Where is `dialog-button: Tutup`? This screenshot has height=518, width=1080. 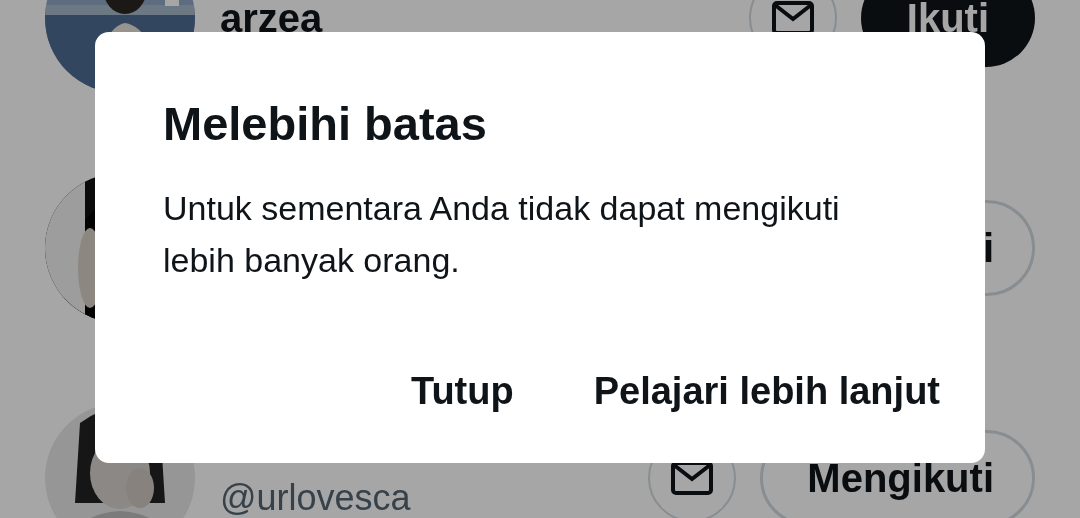
dialog-button: Tutup is located at coordinates (462, 391).